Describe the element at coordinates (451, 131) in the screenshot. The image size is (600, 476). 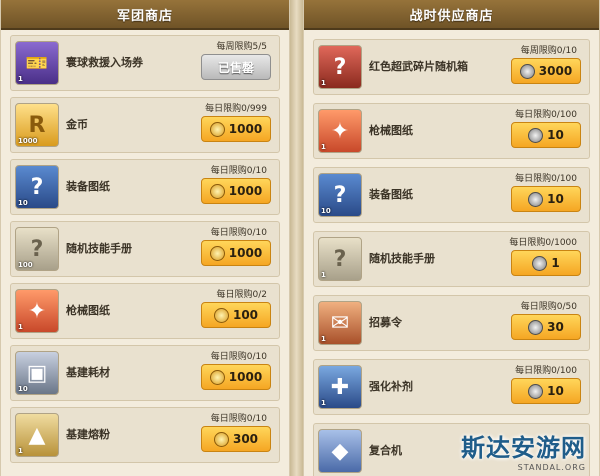
I see `shop-item-row: ✦ 1 枪械图纸 每日限购0/100 10` at that location.